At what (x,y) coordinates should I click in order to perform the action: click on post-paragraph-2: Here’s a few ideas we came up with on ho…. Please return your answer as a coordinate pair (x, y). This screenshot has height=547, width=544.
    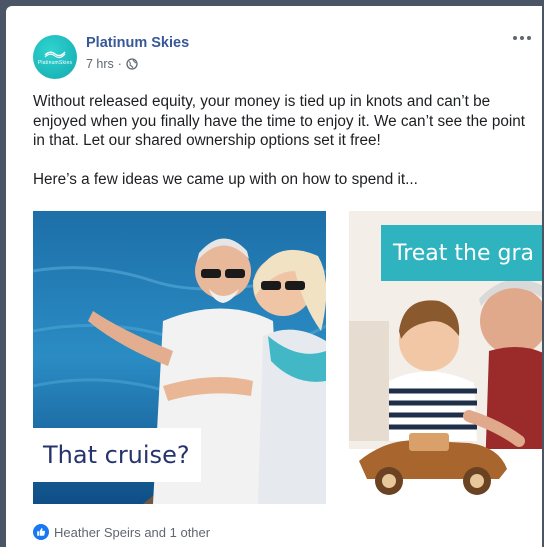
    Looking at the image, I should click on (225, 179).